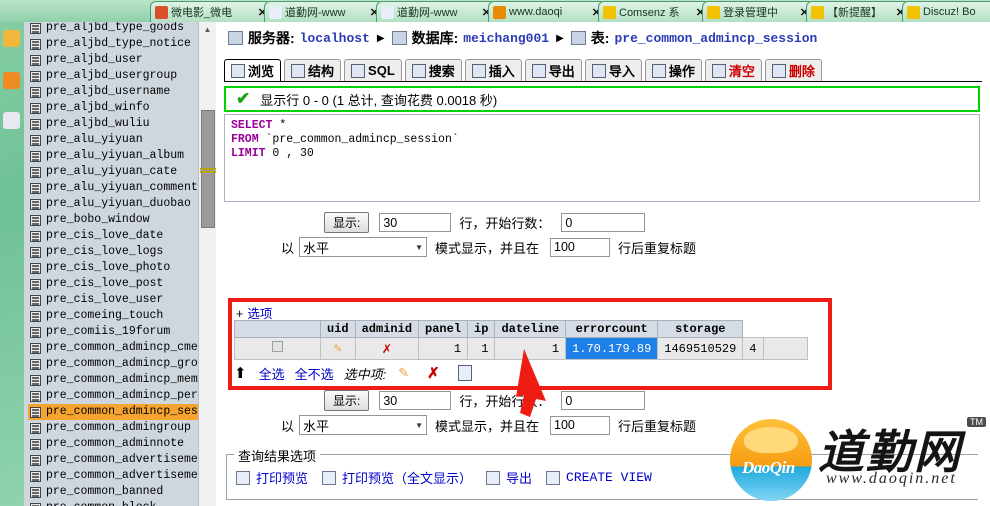 Image resolution: width=990 pixels, height=506 pixels. Describe the element at coordinates (609, 477) in the screenshot. I see `query-option-link: CREATE VIEW` at that location.